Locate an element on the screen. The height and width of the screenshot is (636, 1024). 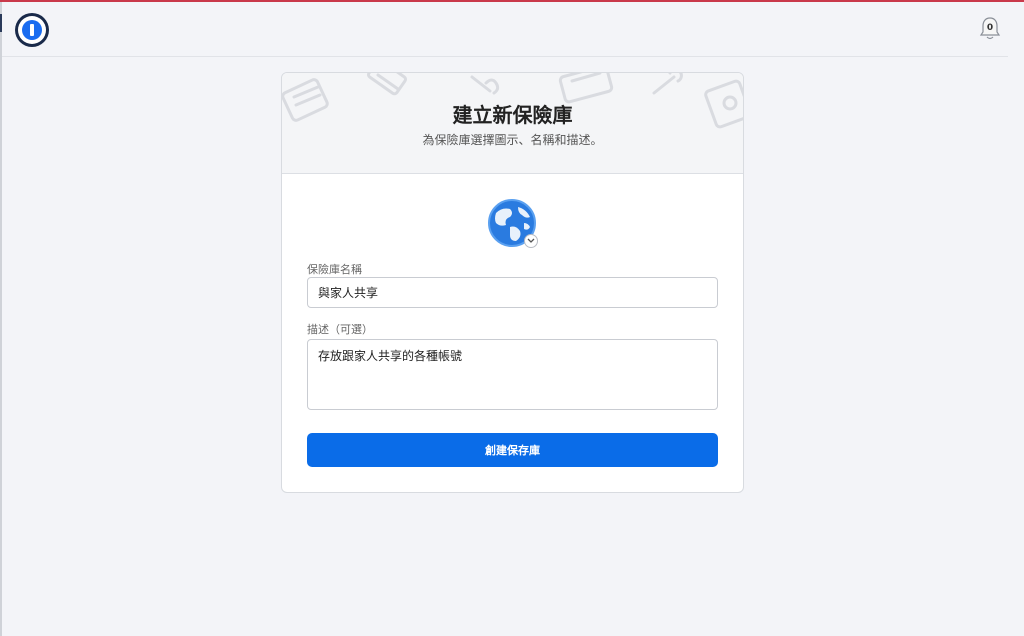
description-input: 存放跟家人共享的各種帳號 is located at coordinates (512, 374).